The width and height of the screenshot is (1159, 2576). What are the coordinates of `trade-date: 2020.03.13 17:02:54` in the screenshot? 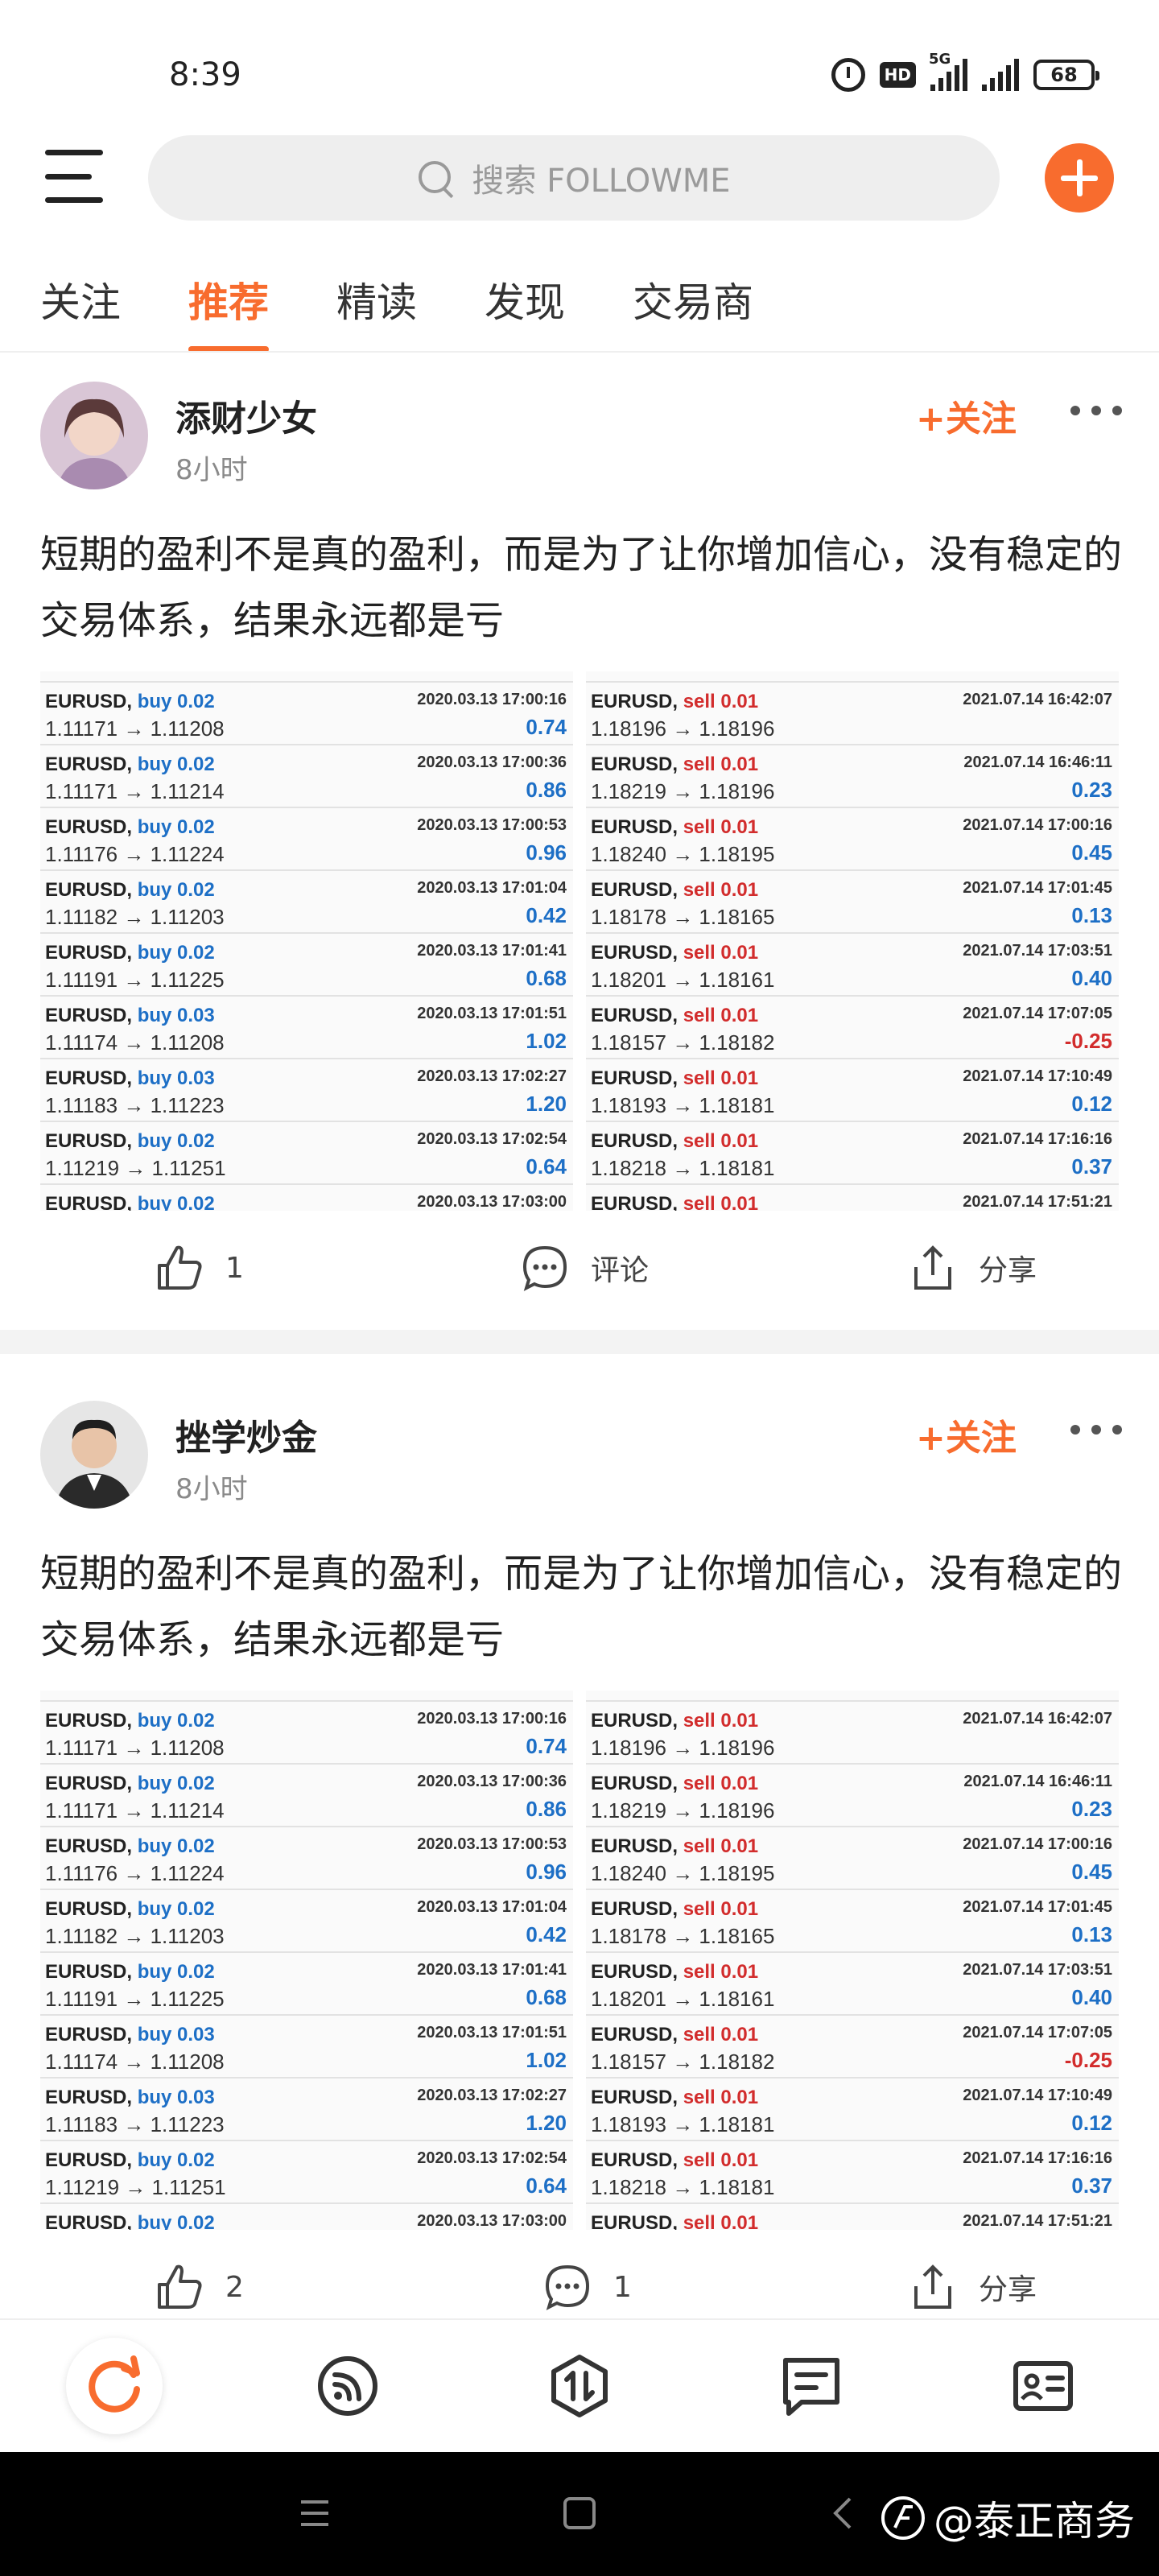 It's located at (492, 2158).